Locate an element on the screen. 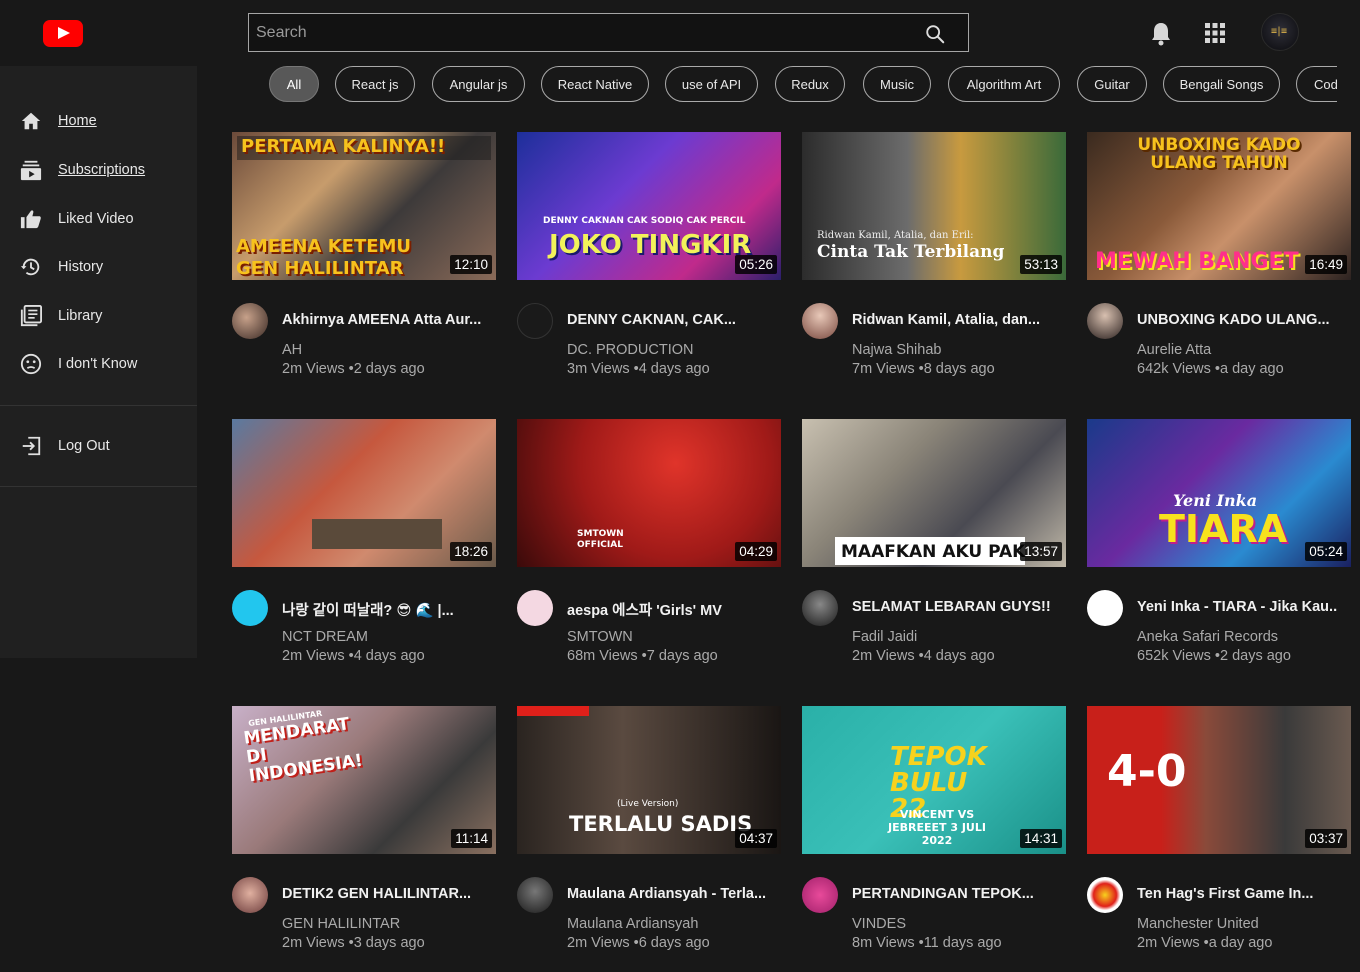 The height and width of the screenshot is (972, 1360). thumbnail-text: Cinta Tak Terbilang is located at coordinates (911, 252).